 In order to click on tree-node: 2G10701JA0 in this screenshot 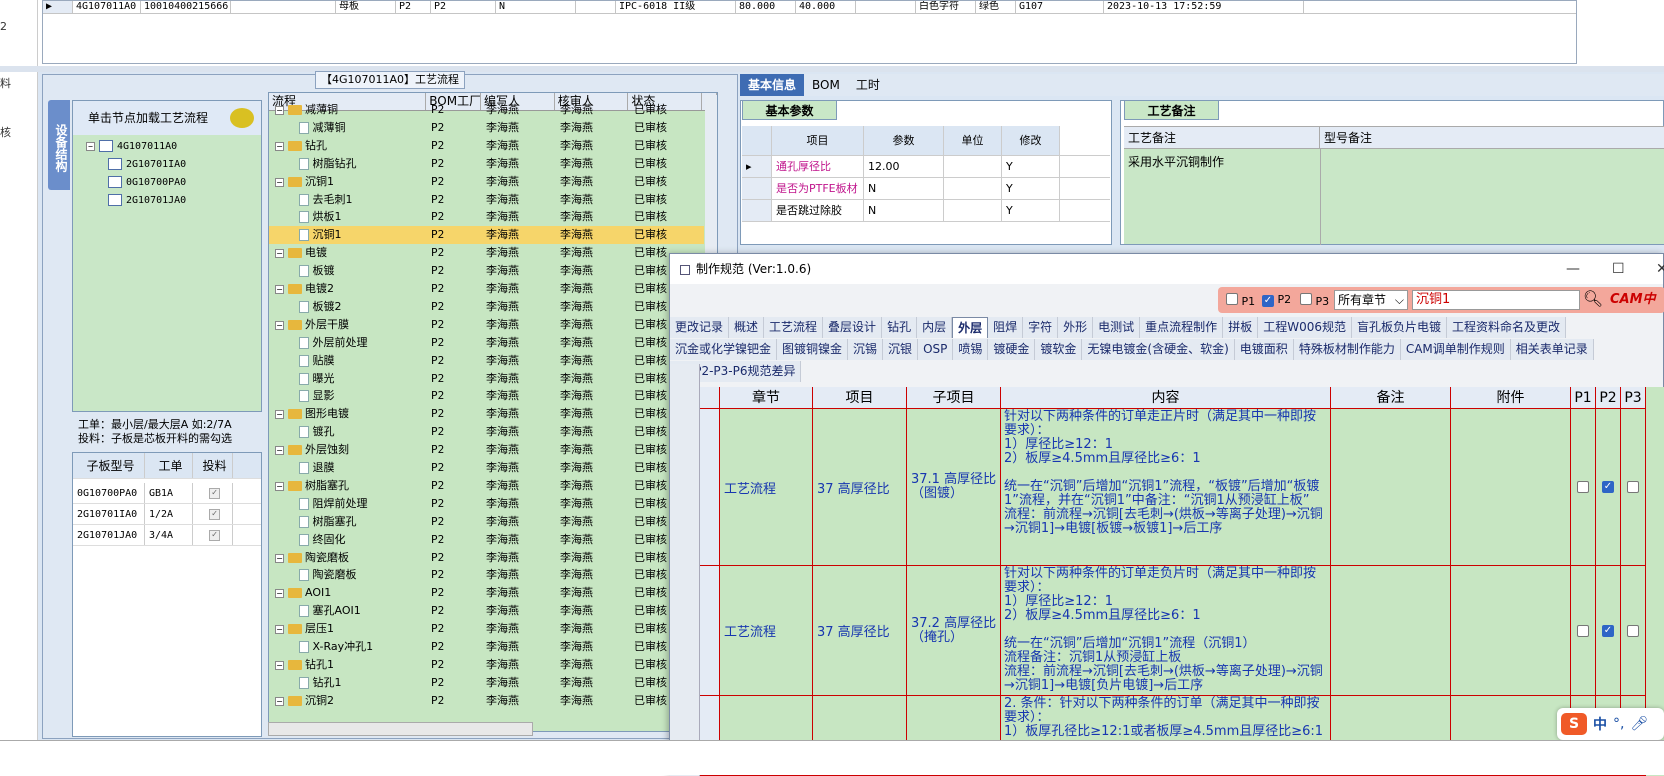, I will do `click(147, 200)`.